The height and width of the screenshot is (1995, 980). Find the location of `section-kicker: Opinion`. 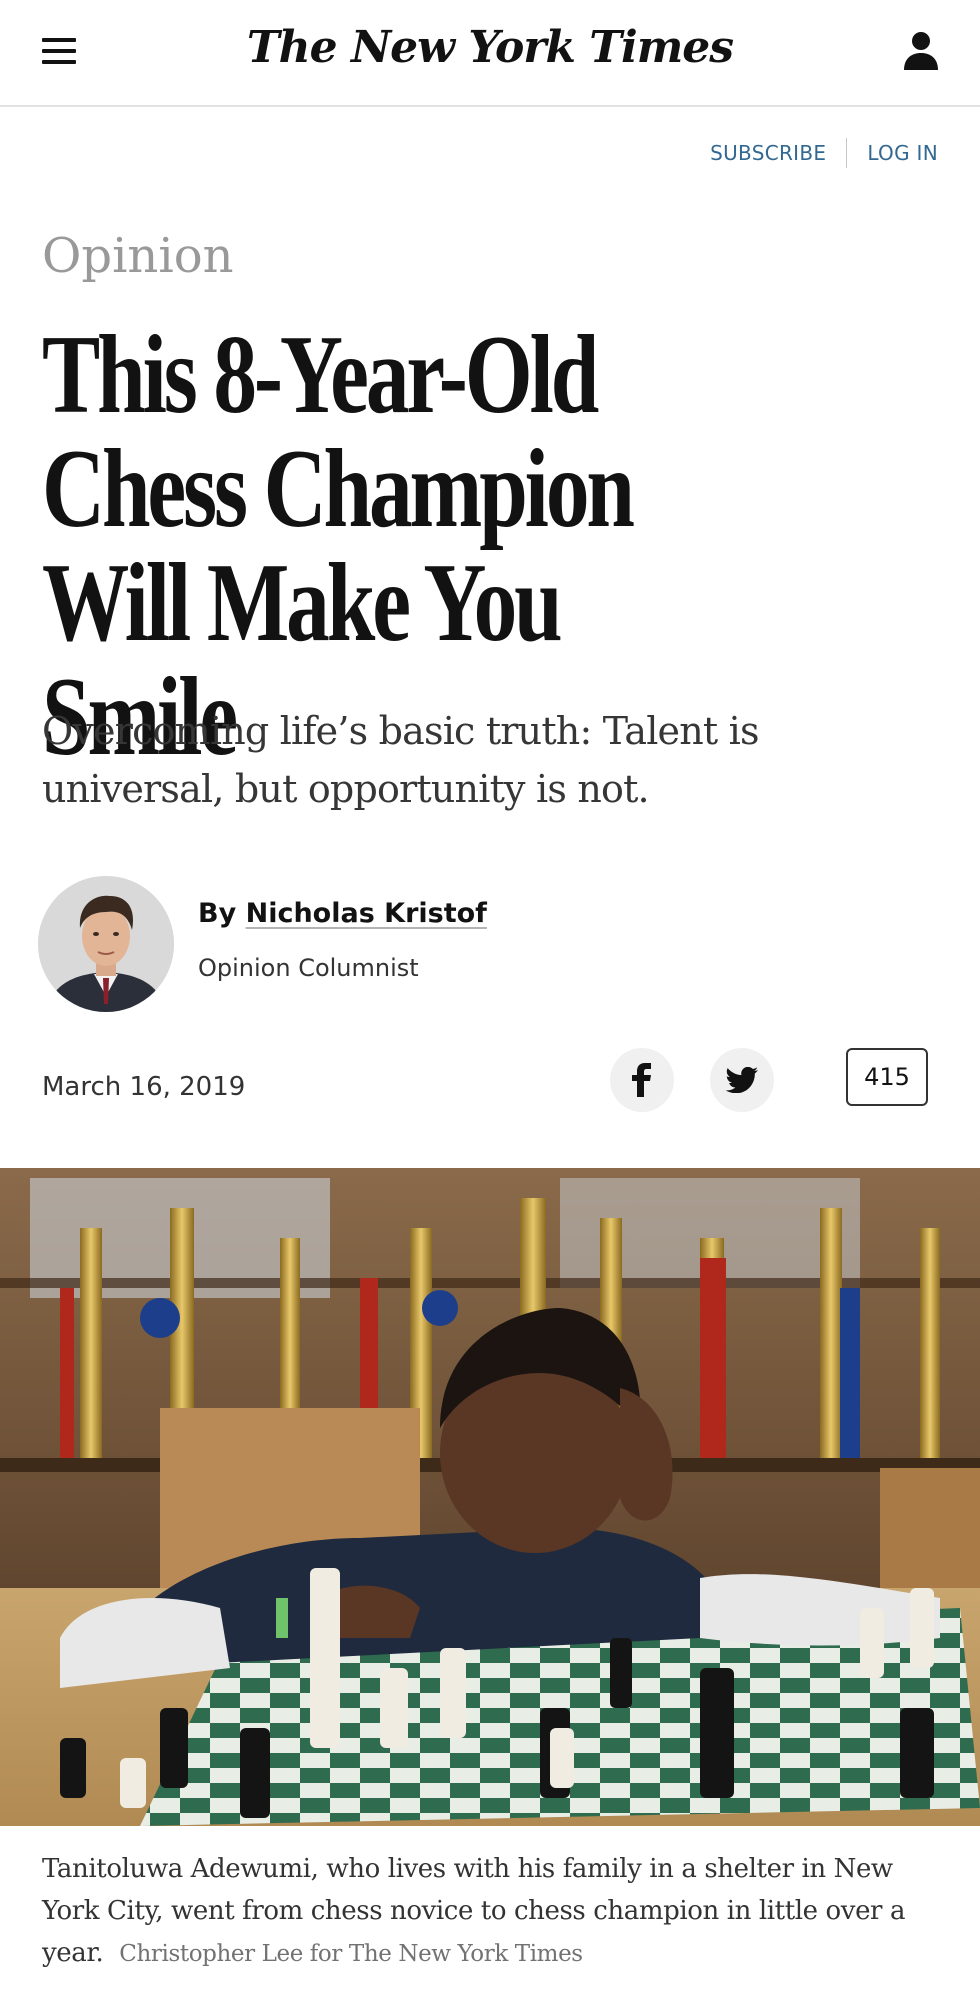

section-kicker: Opinion is located at coordinates (138, 256).